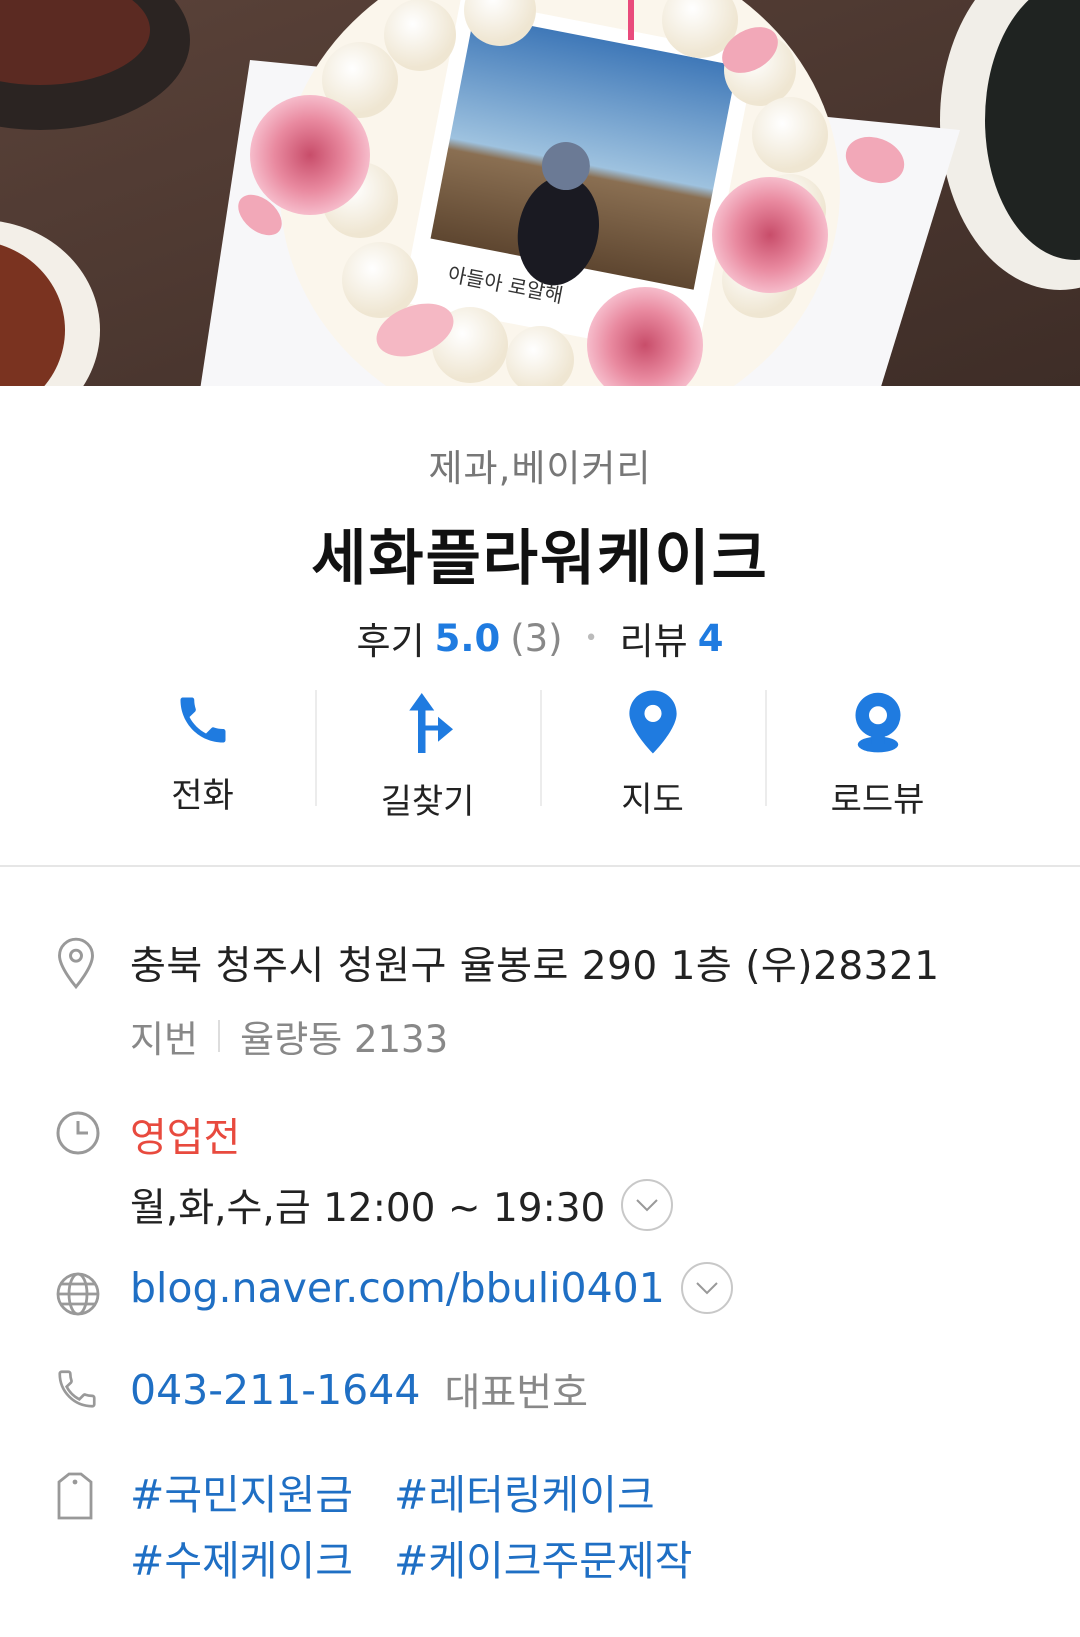  Describe the element at coordinates (877, 755) in the screenshot. I see `roadview-button: 로드뷰` at that location.